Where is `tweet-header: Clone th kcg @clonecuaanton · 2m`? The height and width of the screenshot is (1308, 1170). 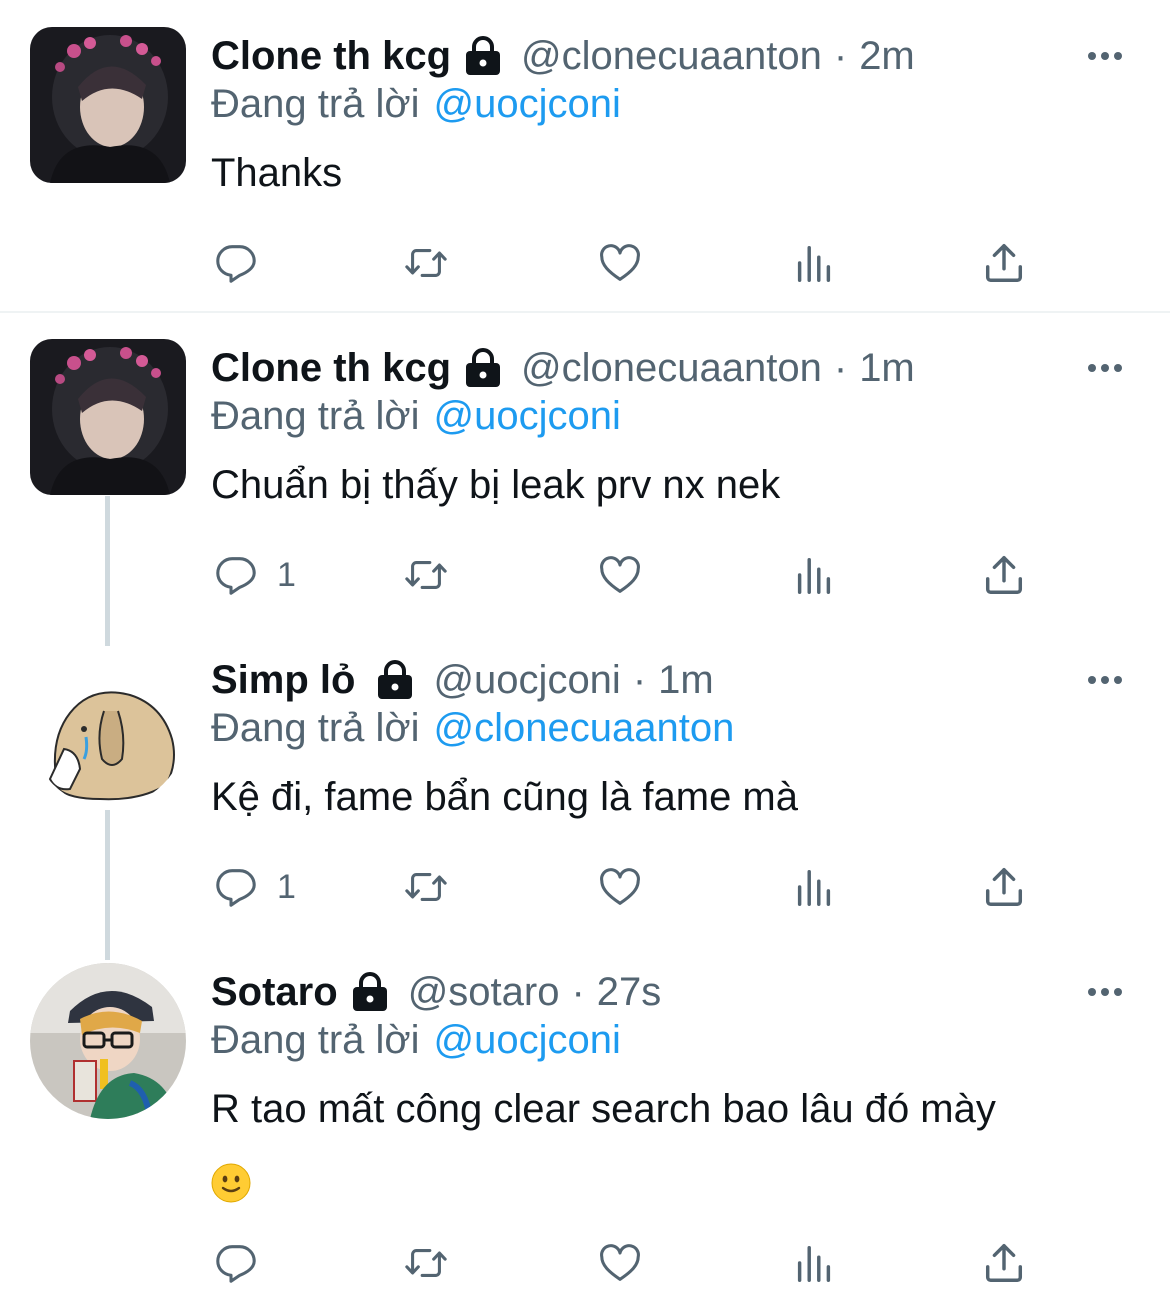
tweet-header: Clone th kcg @clonecuaanton · 2m is located at coordinates (690, 56).